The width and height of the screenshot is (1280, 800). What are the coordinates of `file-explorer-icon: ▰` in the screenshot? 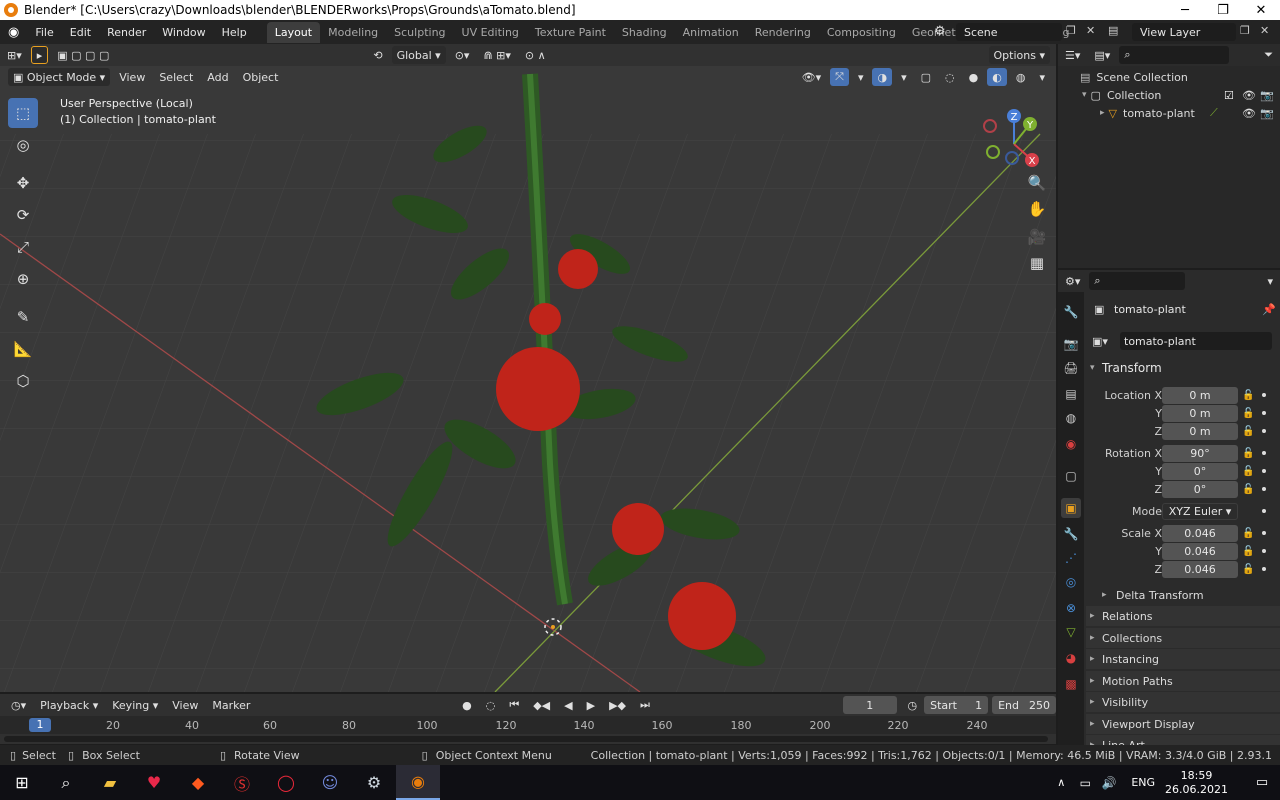 It's located at (110, 782).